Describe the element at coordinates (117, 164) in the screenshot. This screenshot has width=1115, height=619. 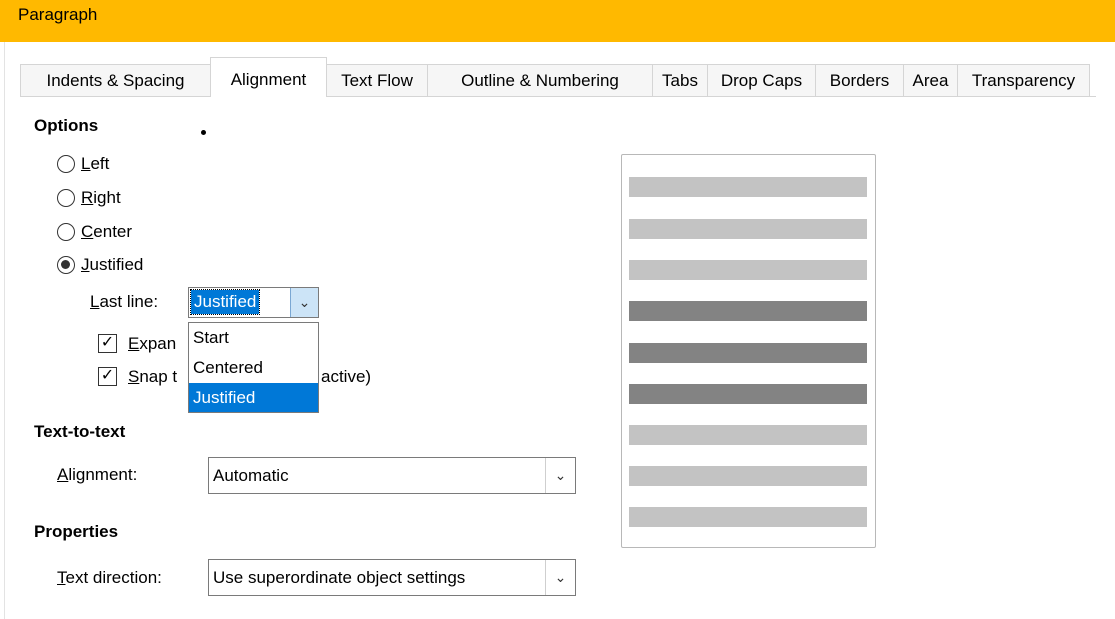
I see `radio-left: Left` at that location.